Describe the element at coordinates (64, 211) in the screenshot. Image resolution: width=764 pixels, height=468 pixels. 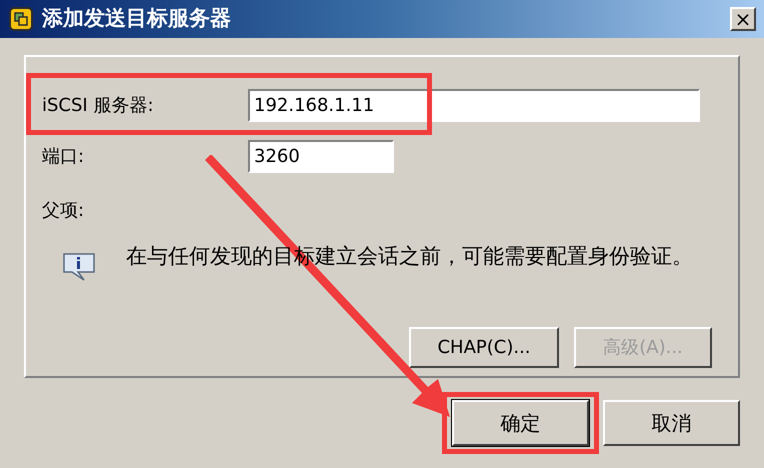
I see `parent-label: 父项:` at that location.